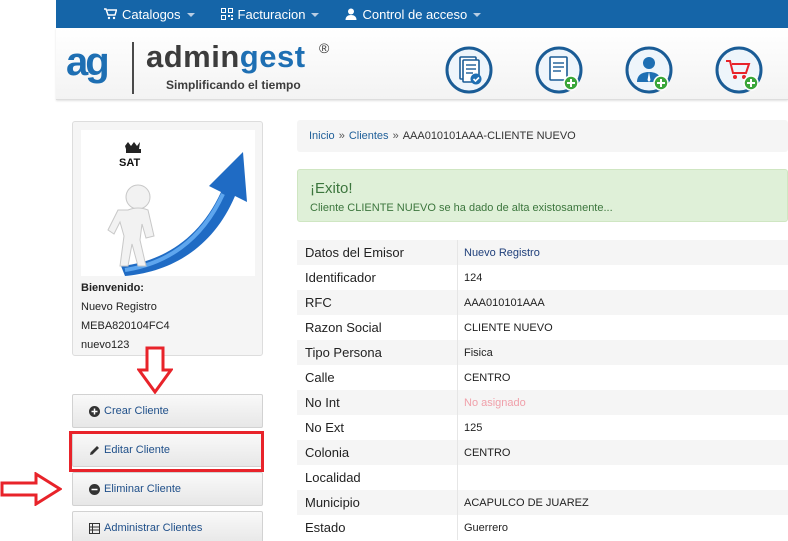 The height and width of the screenshot is (541, 788). I want to click on logo-name: admingest, so click(226, 56).